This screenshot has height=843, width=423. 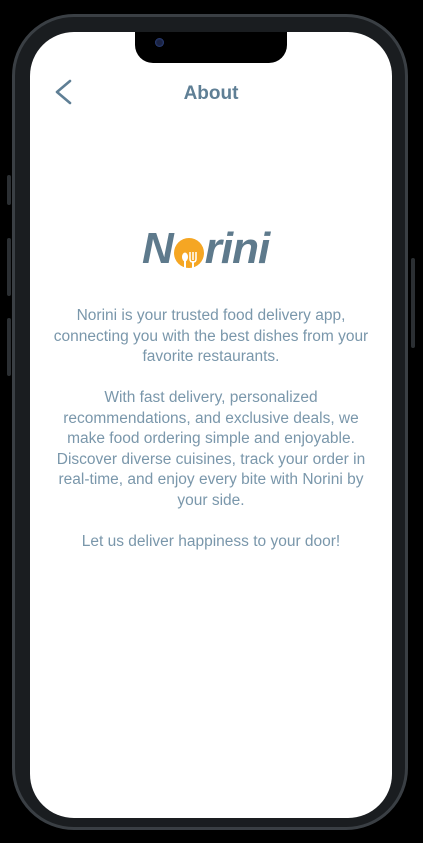 What do you see at coordinates (9, 347) in the screenshot?
I see `volume-down-button` at bounding box center [9, 347].